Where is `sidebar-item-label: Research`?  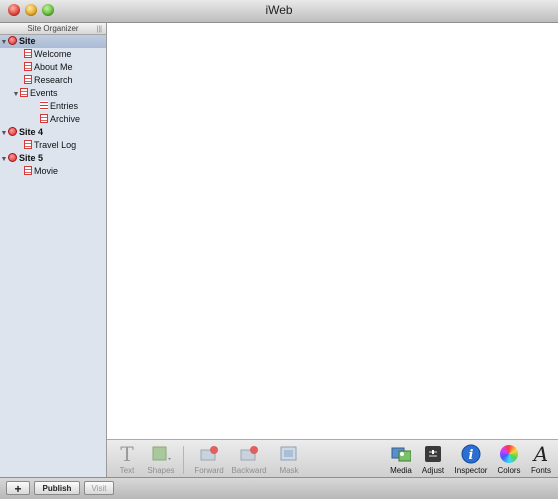 sidebar-item-label: Research is located at coordinates (53, 80).